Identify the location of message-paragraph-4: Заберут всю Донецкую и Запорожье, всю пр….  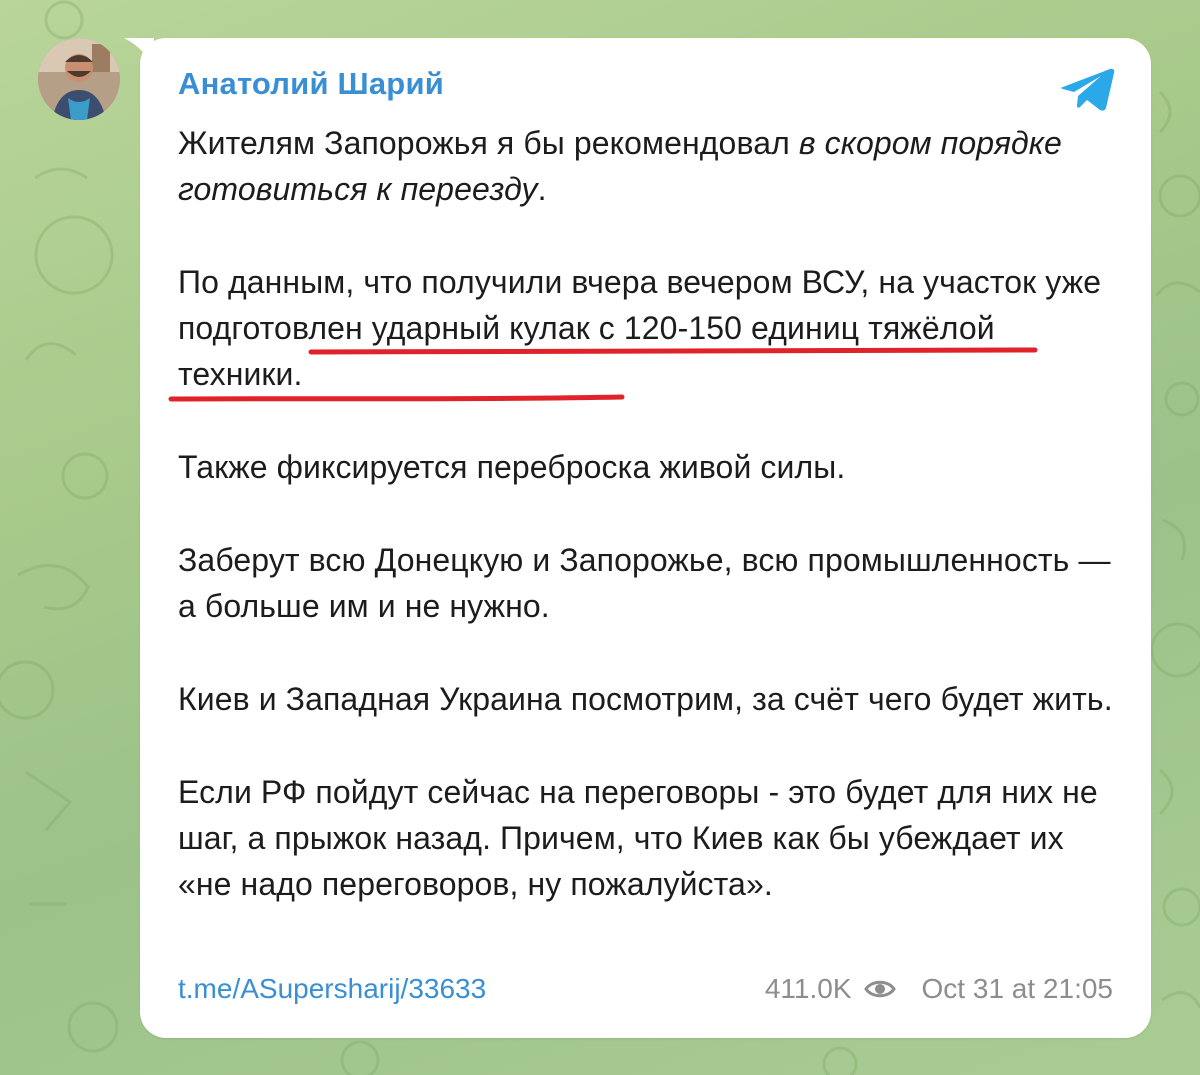
(644, 583).